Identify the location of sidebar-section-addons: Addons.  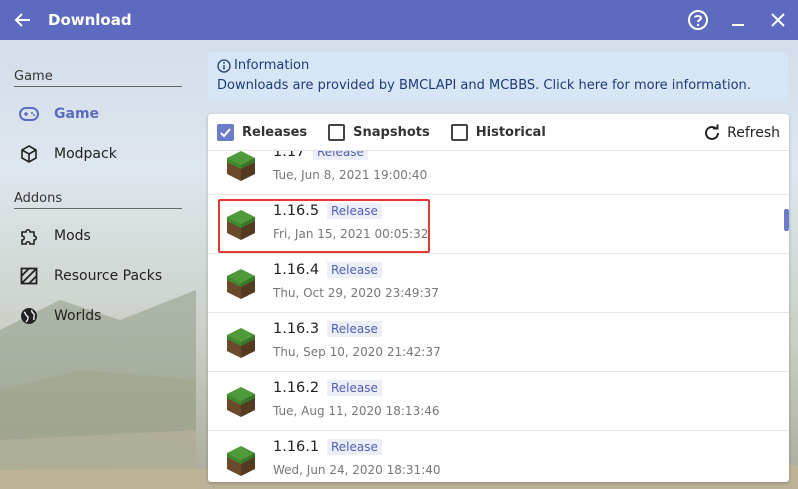
(98, 200).